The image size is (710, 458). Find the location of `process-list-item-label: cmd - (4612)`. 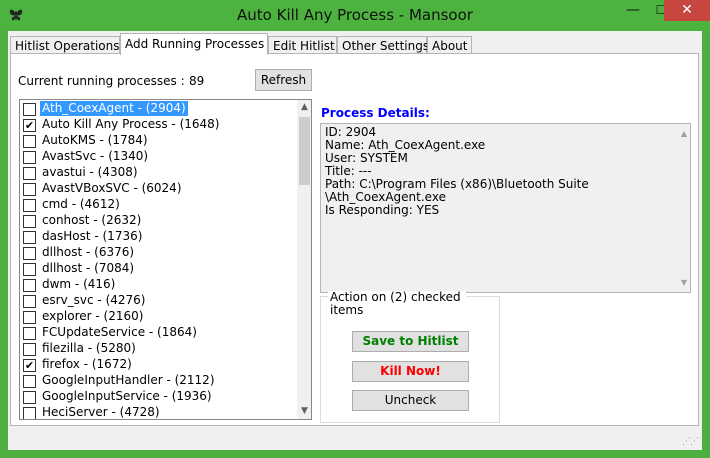

process-list-item-label: cmd - (4612) is located at coordinates (81, 204).